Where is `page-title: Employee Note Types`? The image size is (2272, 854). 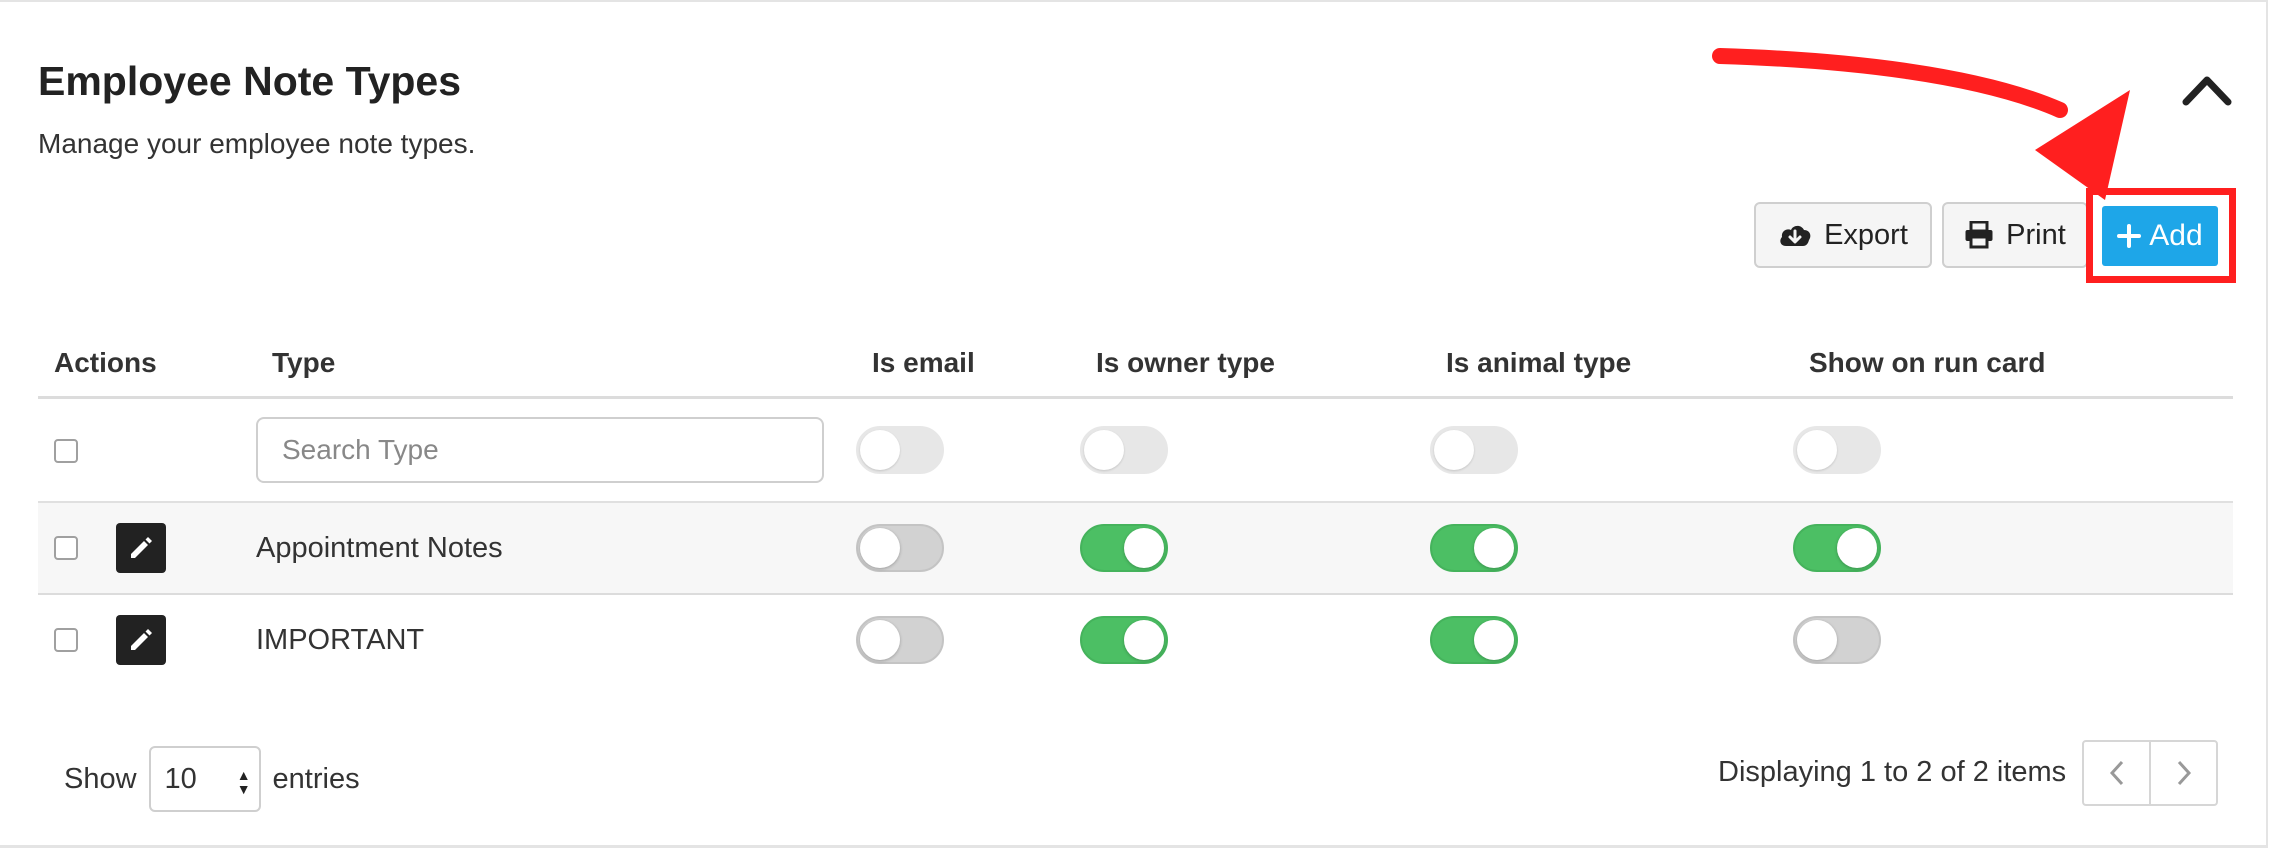 page-title: Employee Note Types is located at coordinates (250, 81).